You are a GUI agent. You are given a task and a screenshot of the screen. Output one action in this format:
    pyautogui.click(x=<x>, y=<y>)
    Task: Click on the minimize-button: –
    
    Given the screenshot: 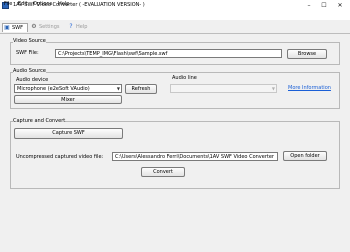 What is the action you would take?
    pyautogui.click(x=309, y=5)
    